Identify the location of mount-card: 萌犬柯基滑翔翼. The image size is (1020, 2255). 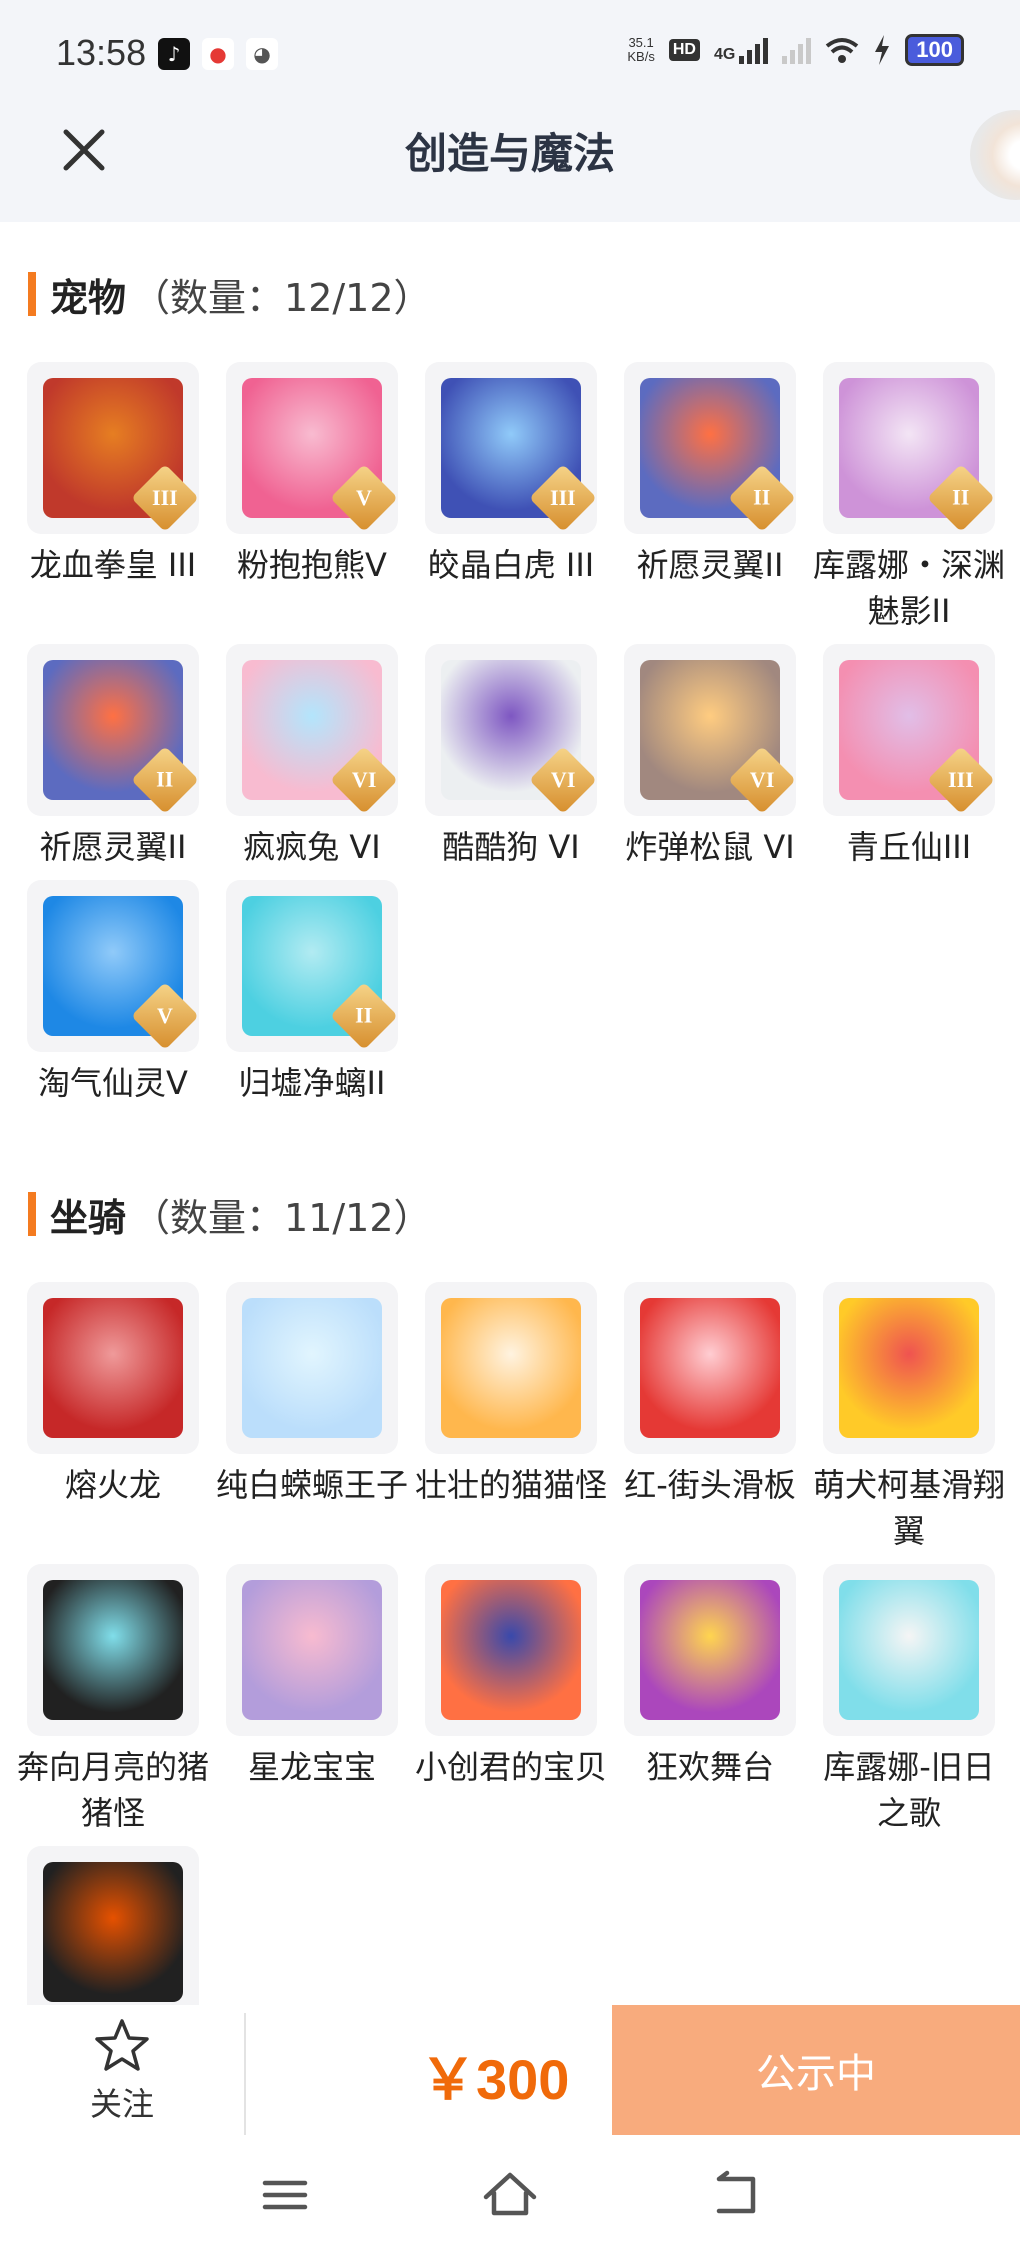
(909, 1418).